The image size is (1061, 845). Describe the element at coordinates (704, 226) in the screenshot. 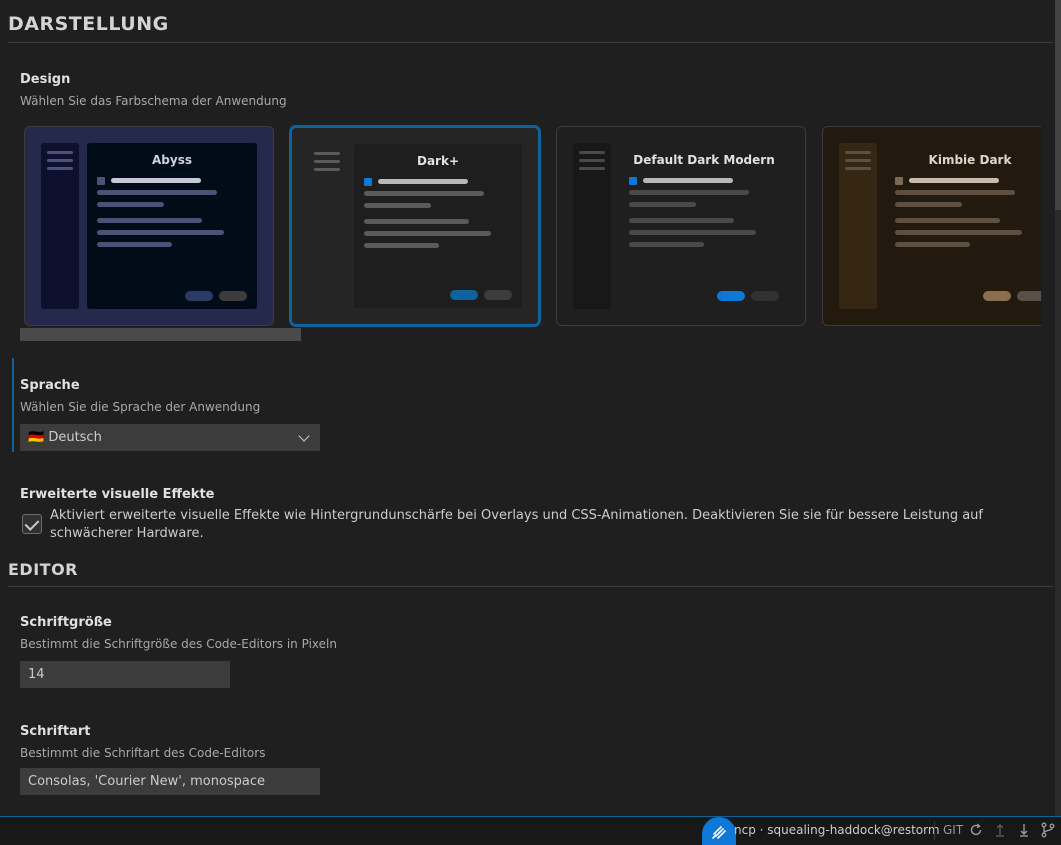

I see `theme-preview-main: Default Dark Modern` at that location.